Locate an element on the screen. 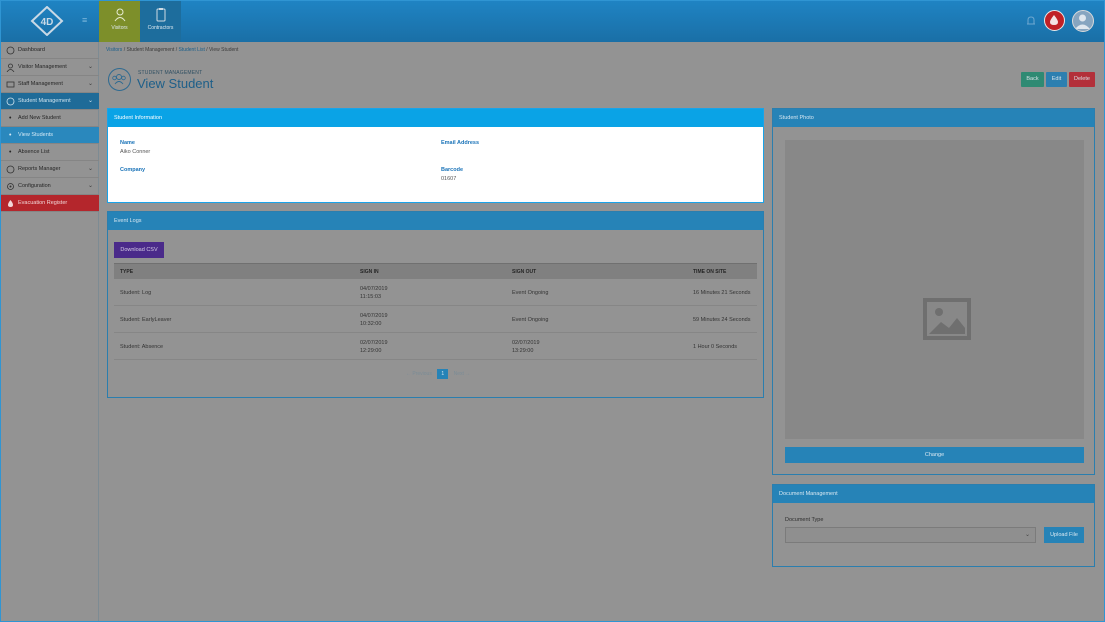 The height and width of the screenshot is (622, 1105). sidebar-item-view-students: • View Students is located at coordinates (49, 135).